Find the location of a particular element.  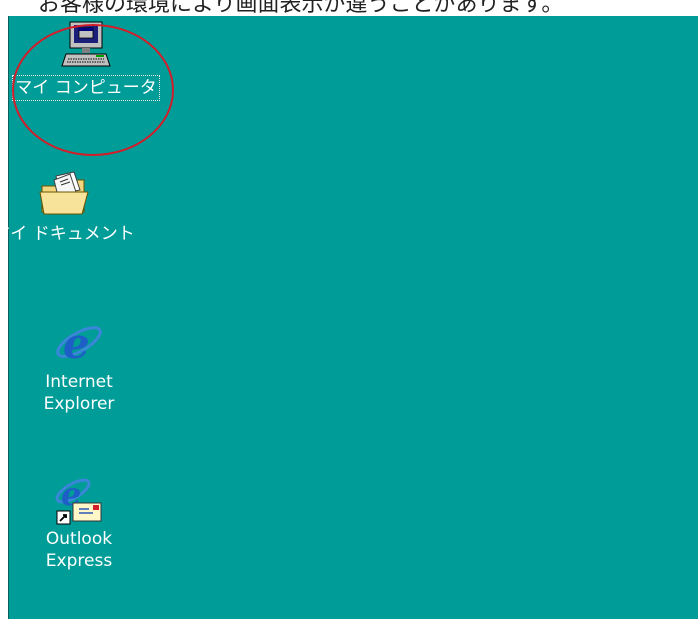

desktop-icon-my-documents: マイ ドキュメント is located at coordinates (69, 207).